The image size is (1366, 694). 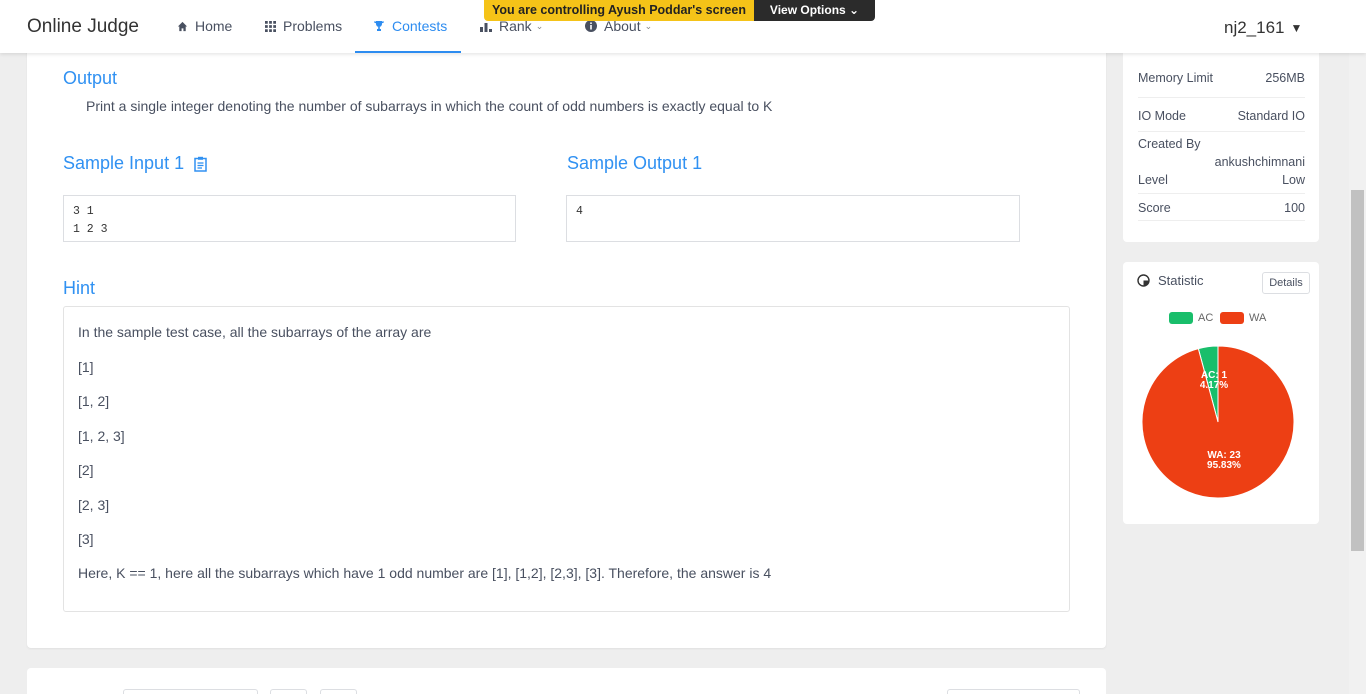 I want to click on pie-label-ac: 4.17%, so click(x=1214, y=385).